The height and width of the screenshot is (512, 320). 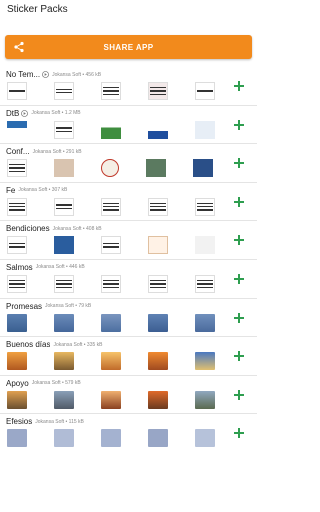 I want to click on page-title: Sticker Packs, so click(x=37, y=9).